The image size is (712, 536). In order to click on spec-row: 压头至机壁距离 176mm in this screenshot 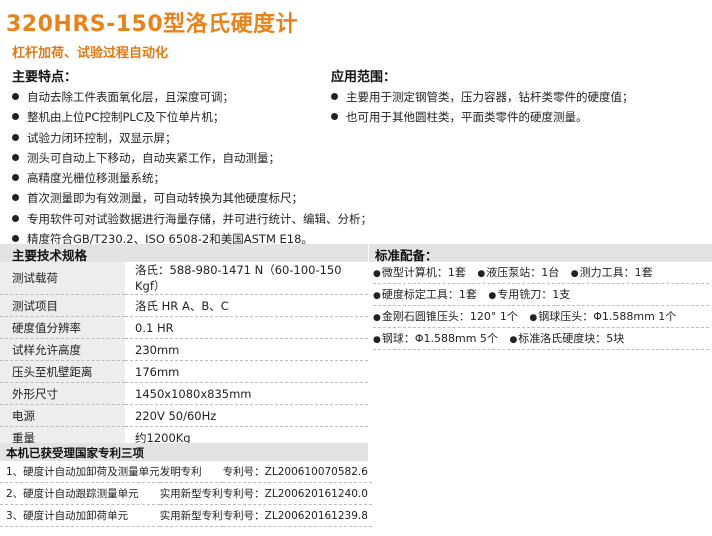, I will do `click(184, 371)`.